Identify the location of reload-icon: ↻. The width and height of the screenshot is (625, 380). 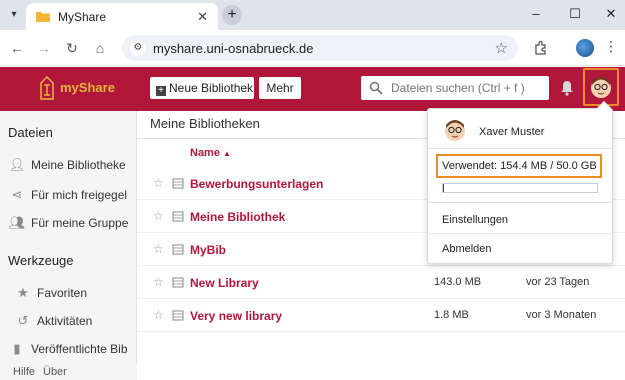
(72, 48).